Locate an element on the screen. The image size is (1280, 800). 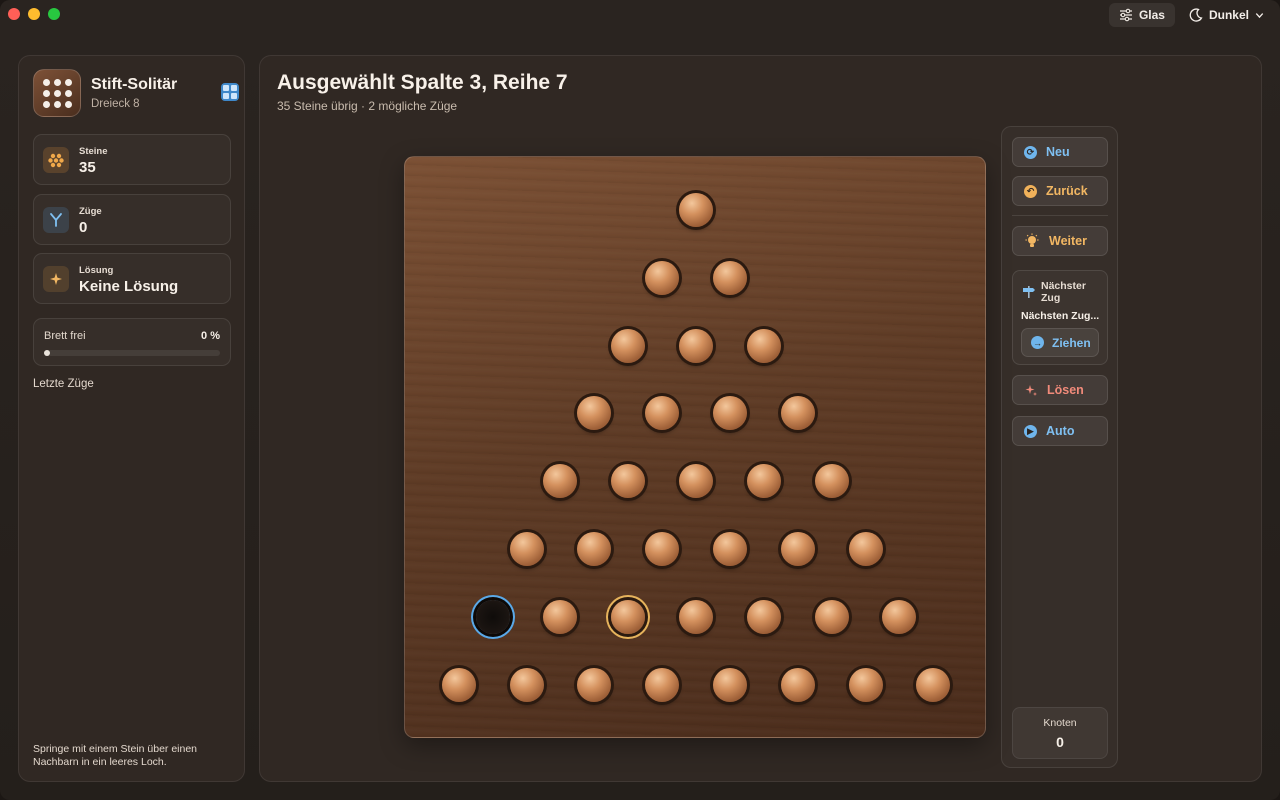
stat-pegs-label: Steine is located at coordinates (93, 151).